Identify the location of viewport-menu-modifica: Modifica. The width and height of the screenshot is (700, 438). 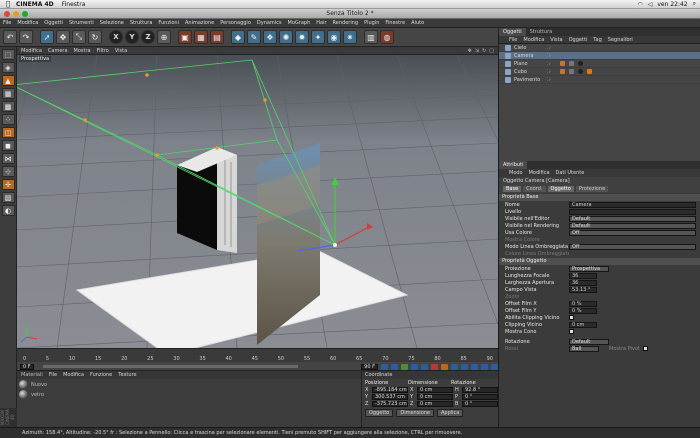
(31, 51).